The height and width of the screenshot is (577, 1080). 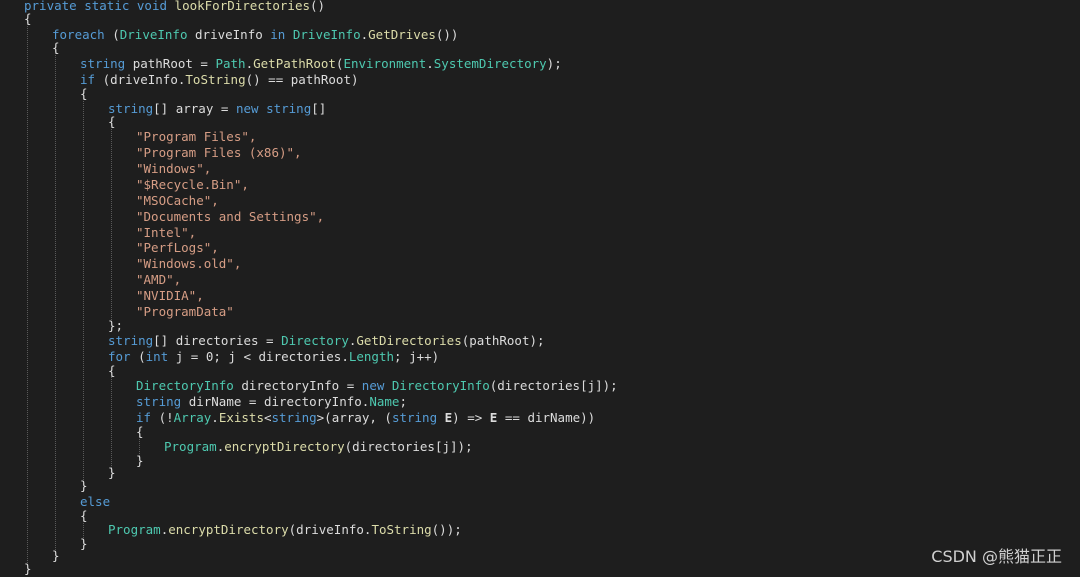 What do you see at coordinates (241, 417) in the screenshot?
I see `method-name: Exists` at bounding box center [241, 417].